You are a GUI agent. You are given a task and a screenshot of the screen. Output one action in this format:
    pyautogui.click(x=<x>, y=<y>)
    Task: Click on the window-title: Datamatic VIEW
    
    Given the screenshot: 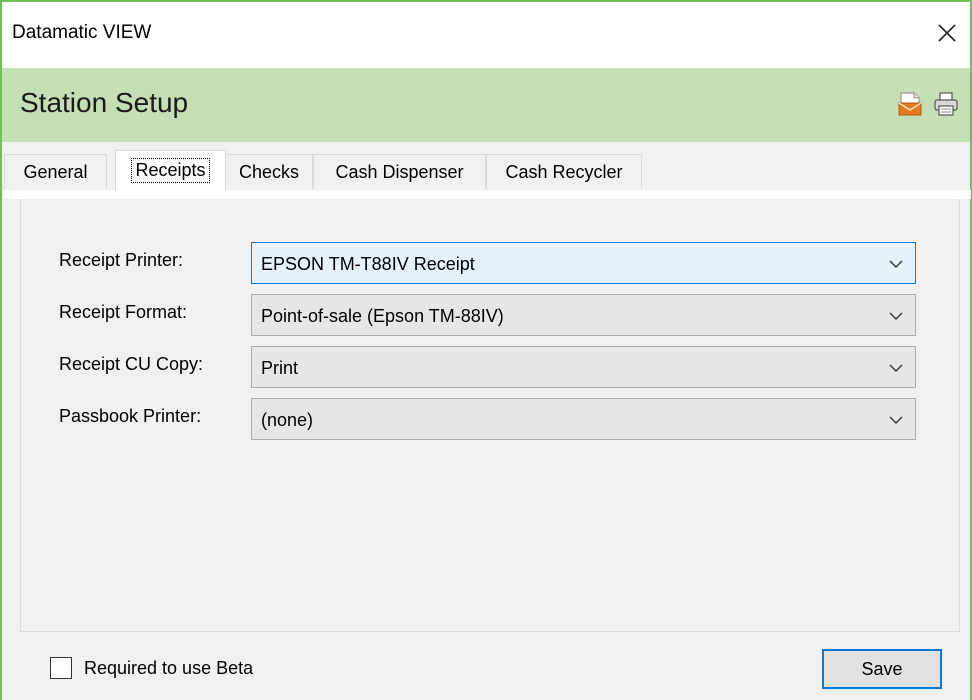 What is the action you would take?
    pyautogui.click(x=82, y=32)
    